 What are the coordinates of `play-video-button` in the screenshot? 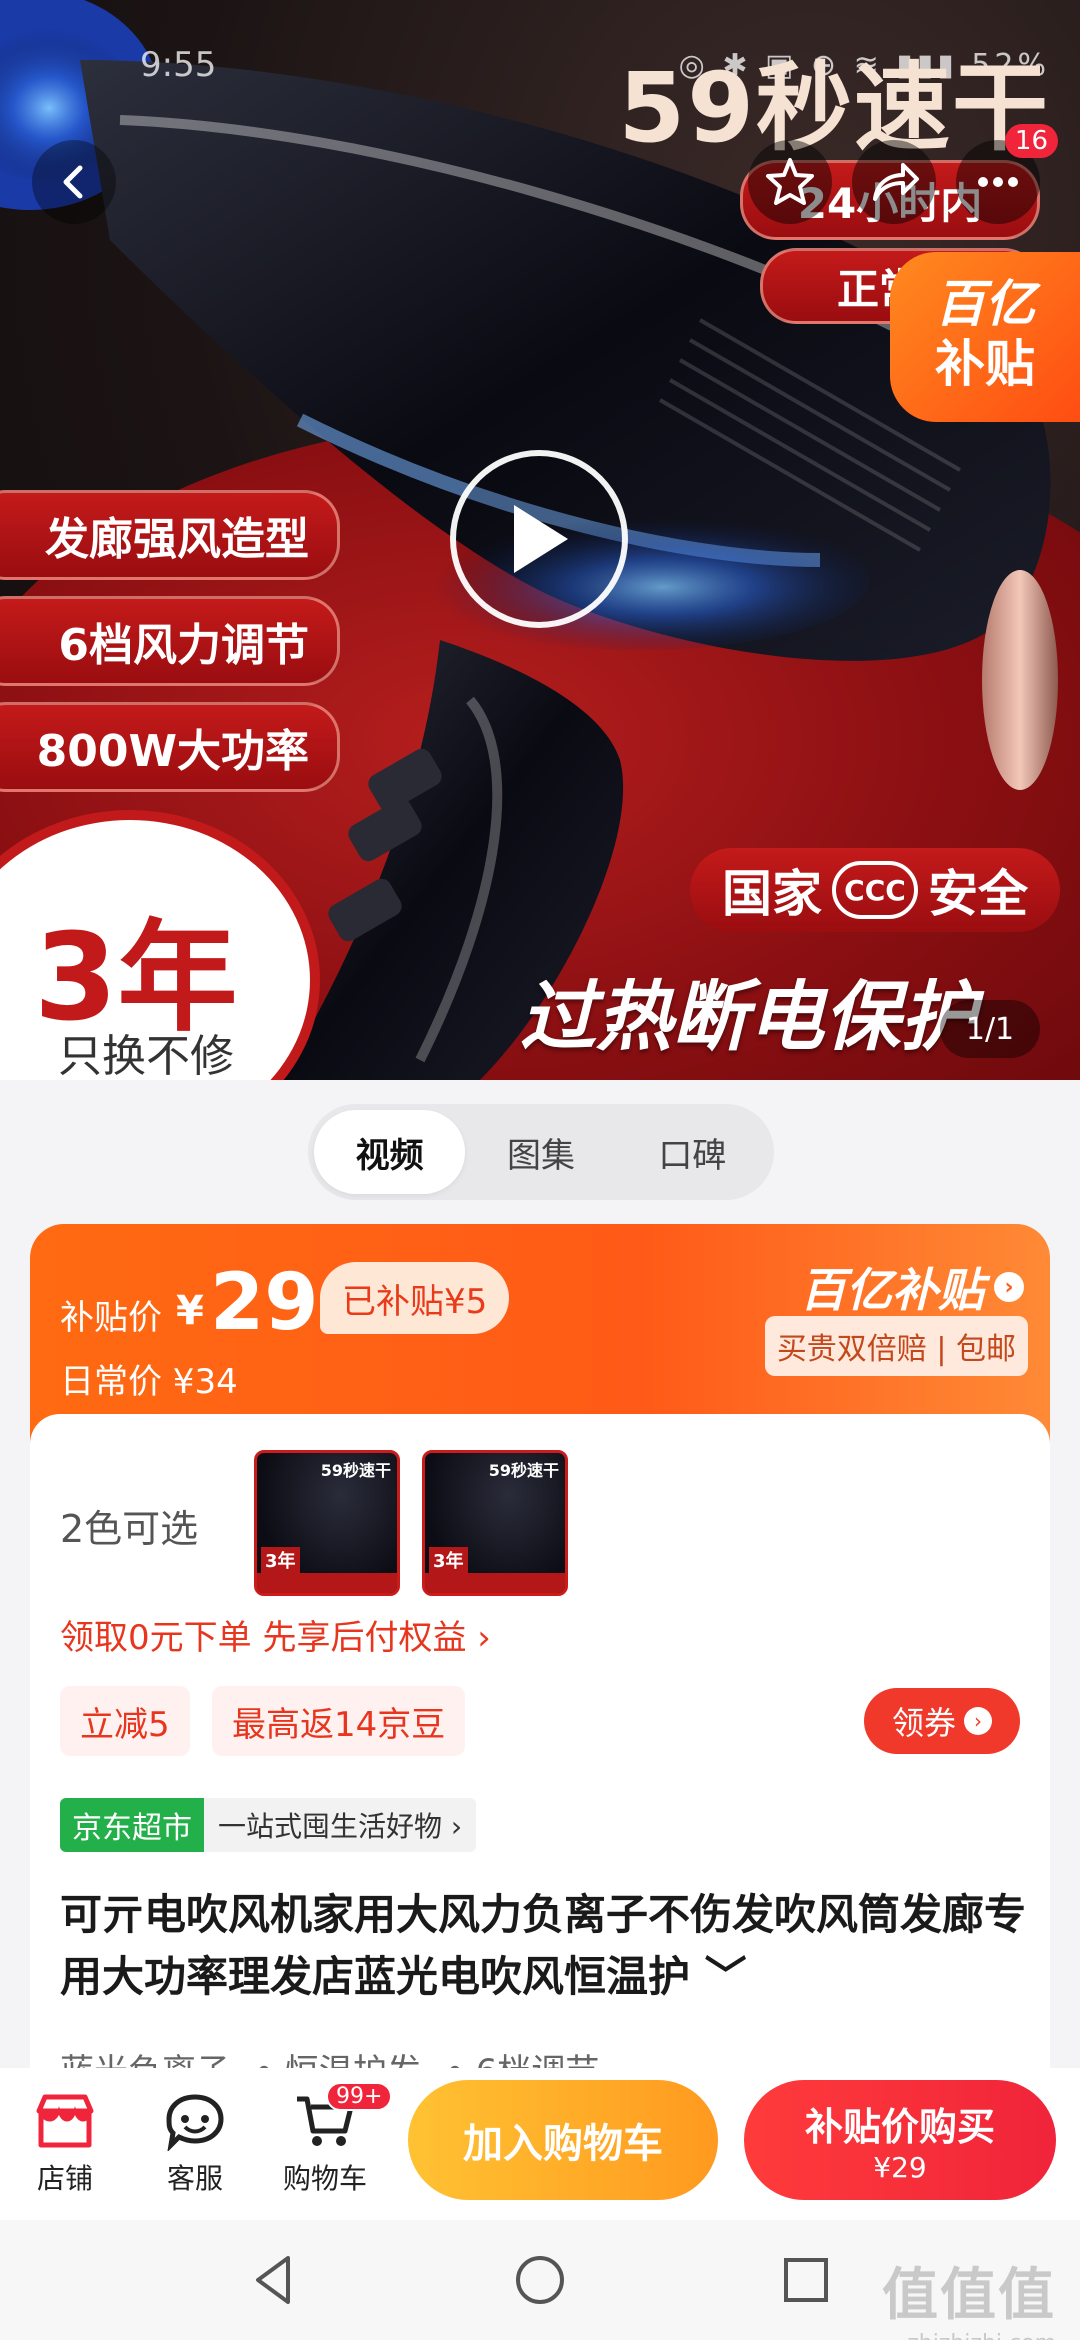 It's located at (539, 539).